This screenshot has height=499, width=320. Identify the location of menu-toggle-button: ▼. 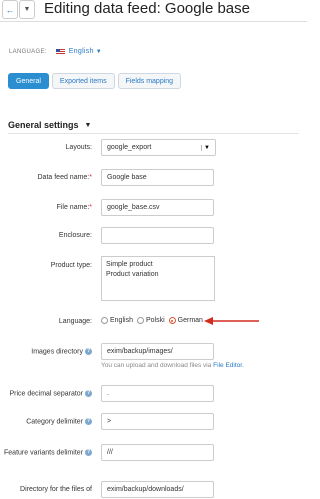
(27, 9).